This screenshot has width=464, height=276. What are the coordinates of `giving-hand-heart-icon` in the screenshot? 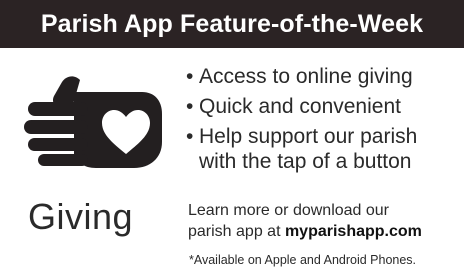 It's located at (97, 122).